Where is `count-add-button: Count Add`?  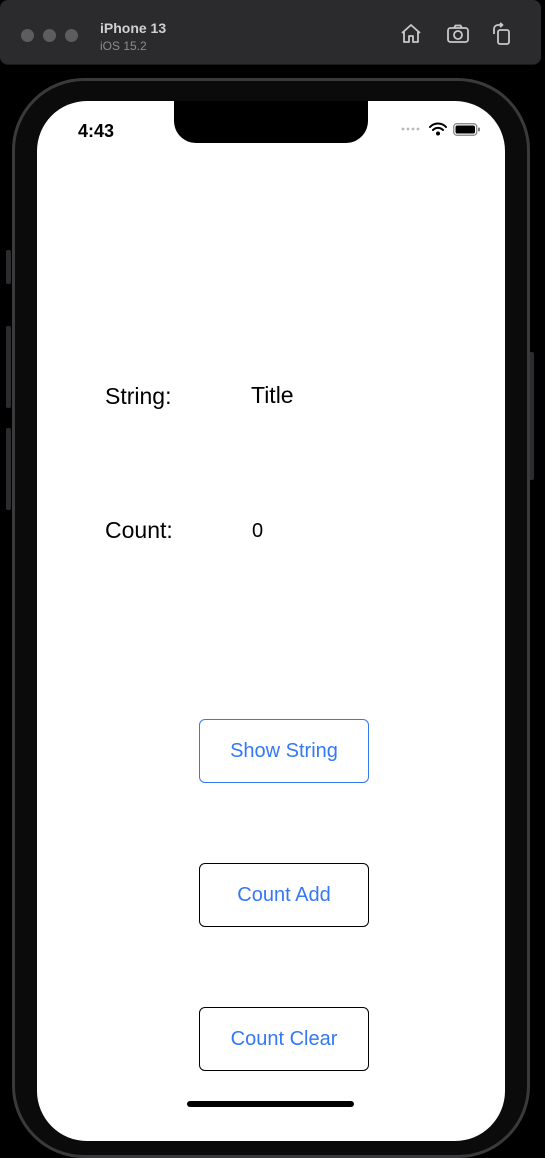 count-add-button: Count Add is located at coordinates (284, 895).